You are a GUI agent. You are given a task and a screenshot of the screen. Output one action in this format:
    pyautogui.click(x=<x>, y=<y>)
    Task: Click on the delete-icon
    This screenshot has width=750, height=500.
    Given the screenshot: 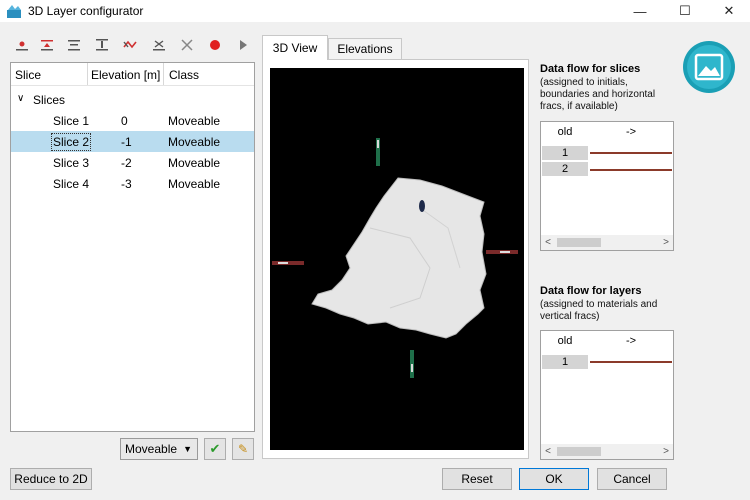 What is the action you would take?
    pyautogui.click(x=187, y=45)
    